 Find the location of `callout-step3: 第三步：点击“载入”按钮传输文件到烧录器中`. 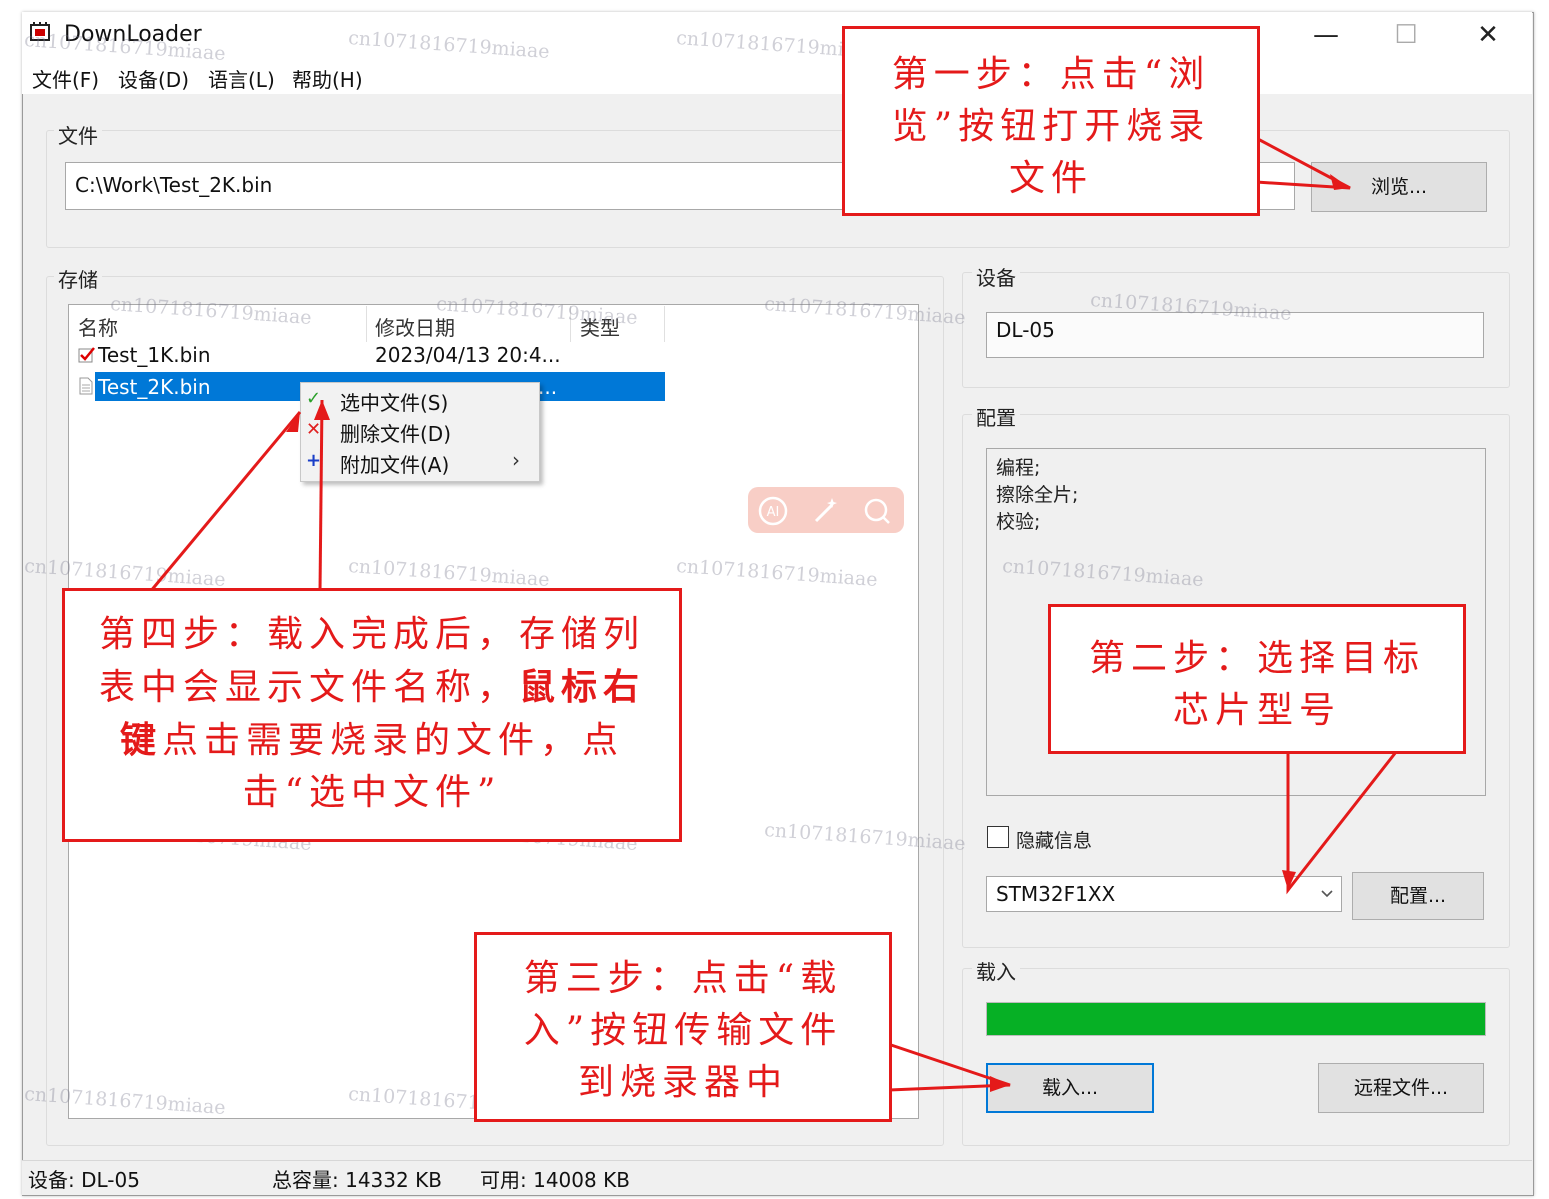

callout-step3: 第三步：点击“载入”按钮传输文件到烧录器中 is located at coordinates (683, 1027).